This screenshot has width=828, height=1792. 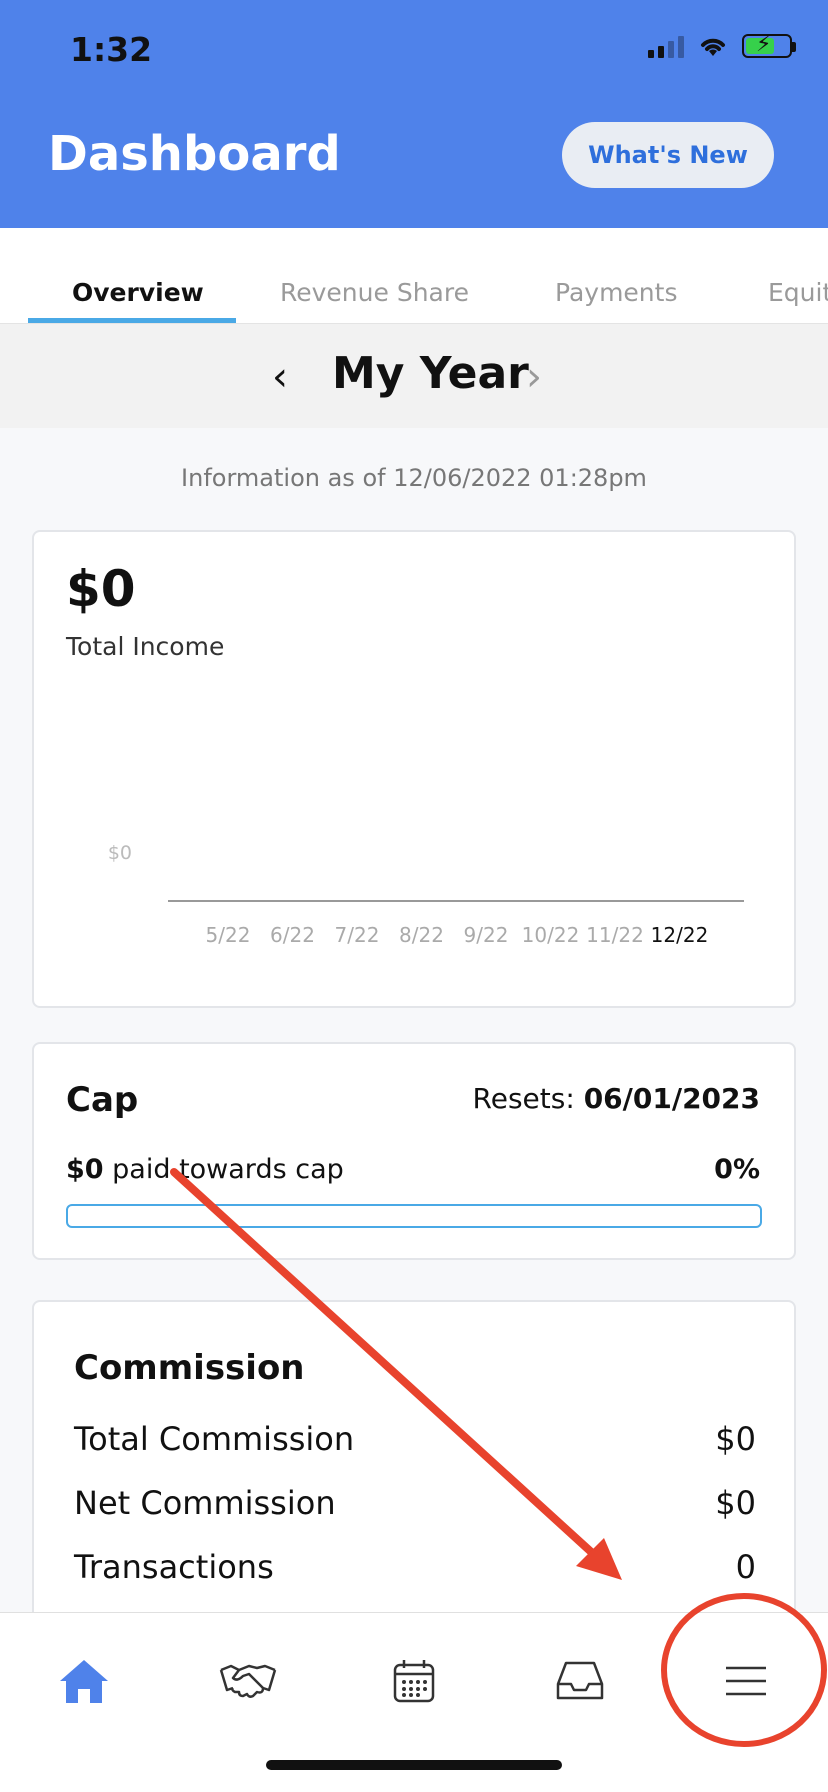 I want to click on tab-overview: Overview, so click(x=138, y=292).